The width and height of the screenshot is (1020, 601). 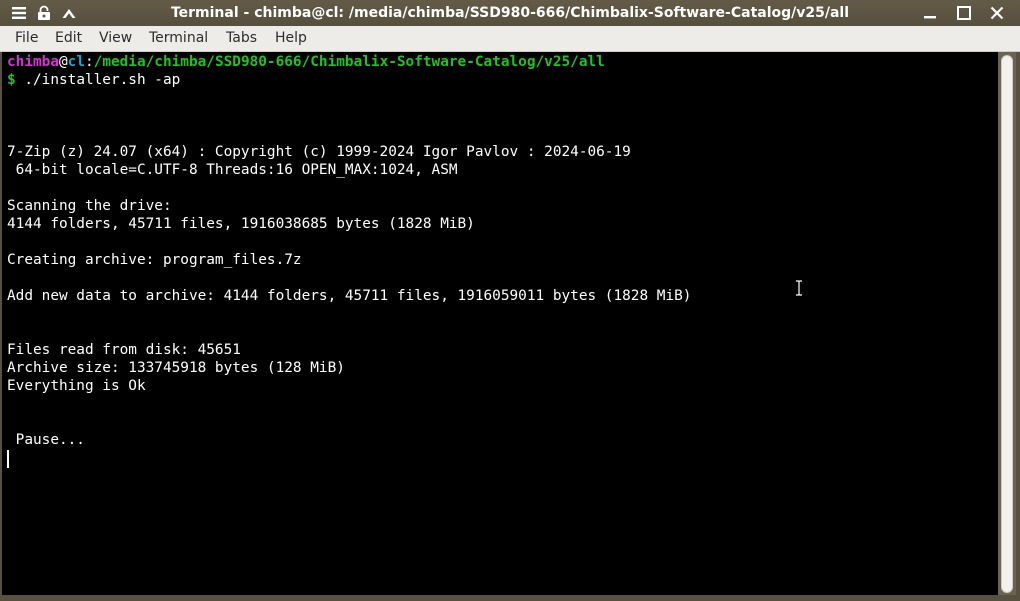 What do you see at coordinates (8, 459) in the screenshot?
I see `text-cursor` at bounding box center [8, 459].